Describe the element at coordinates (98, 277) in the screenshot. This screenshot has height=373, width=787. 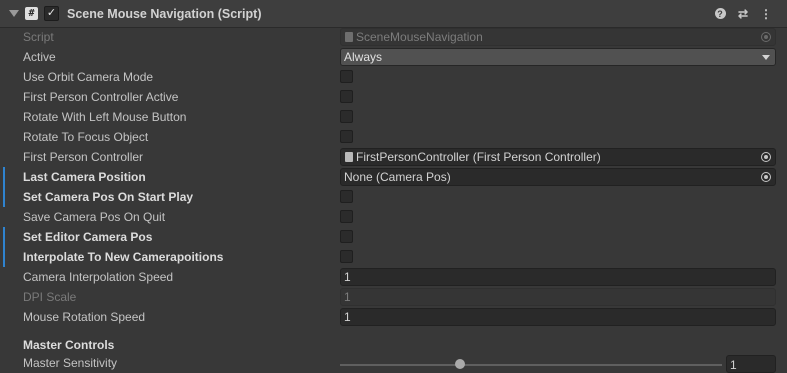
I see `camera-interpolation-speed-label: Camera Interpolation Speed` at that location.